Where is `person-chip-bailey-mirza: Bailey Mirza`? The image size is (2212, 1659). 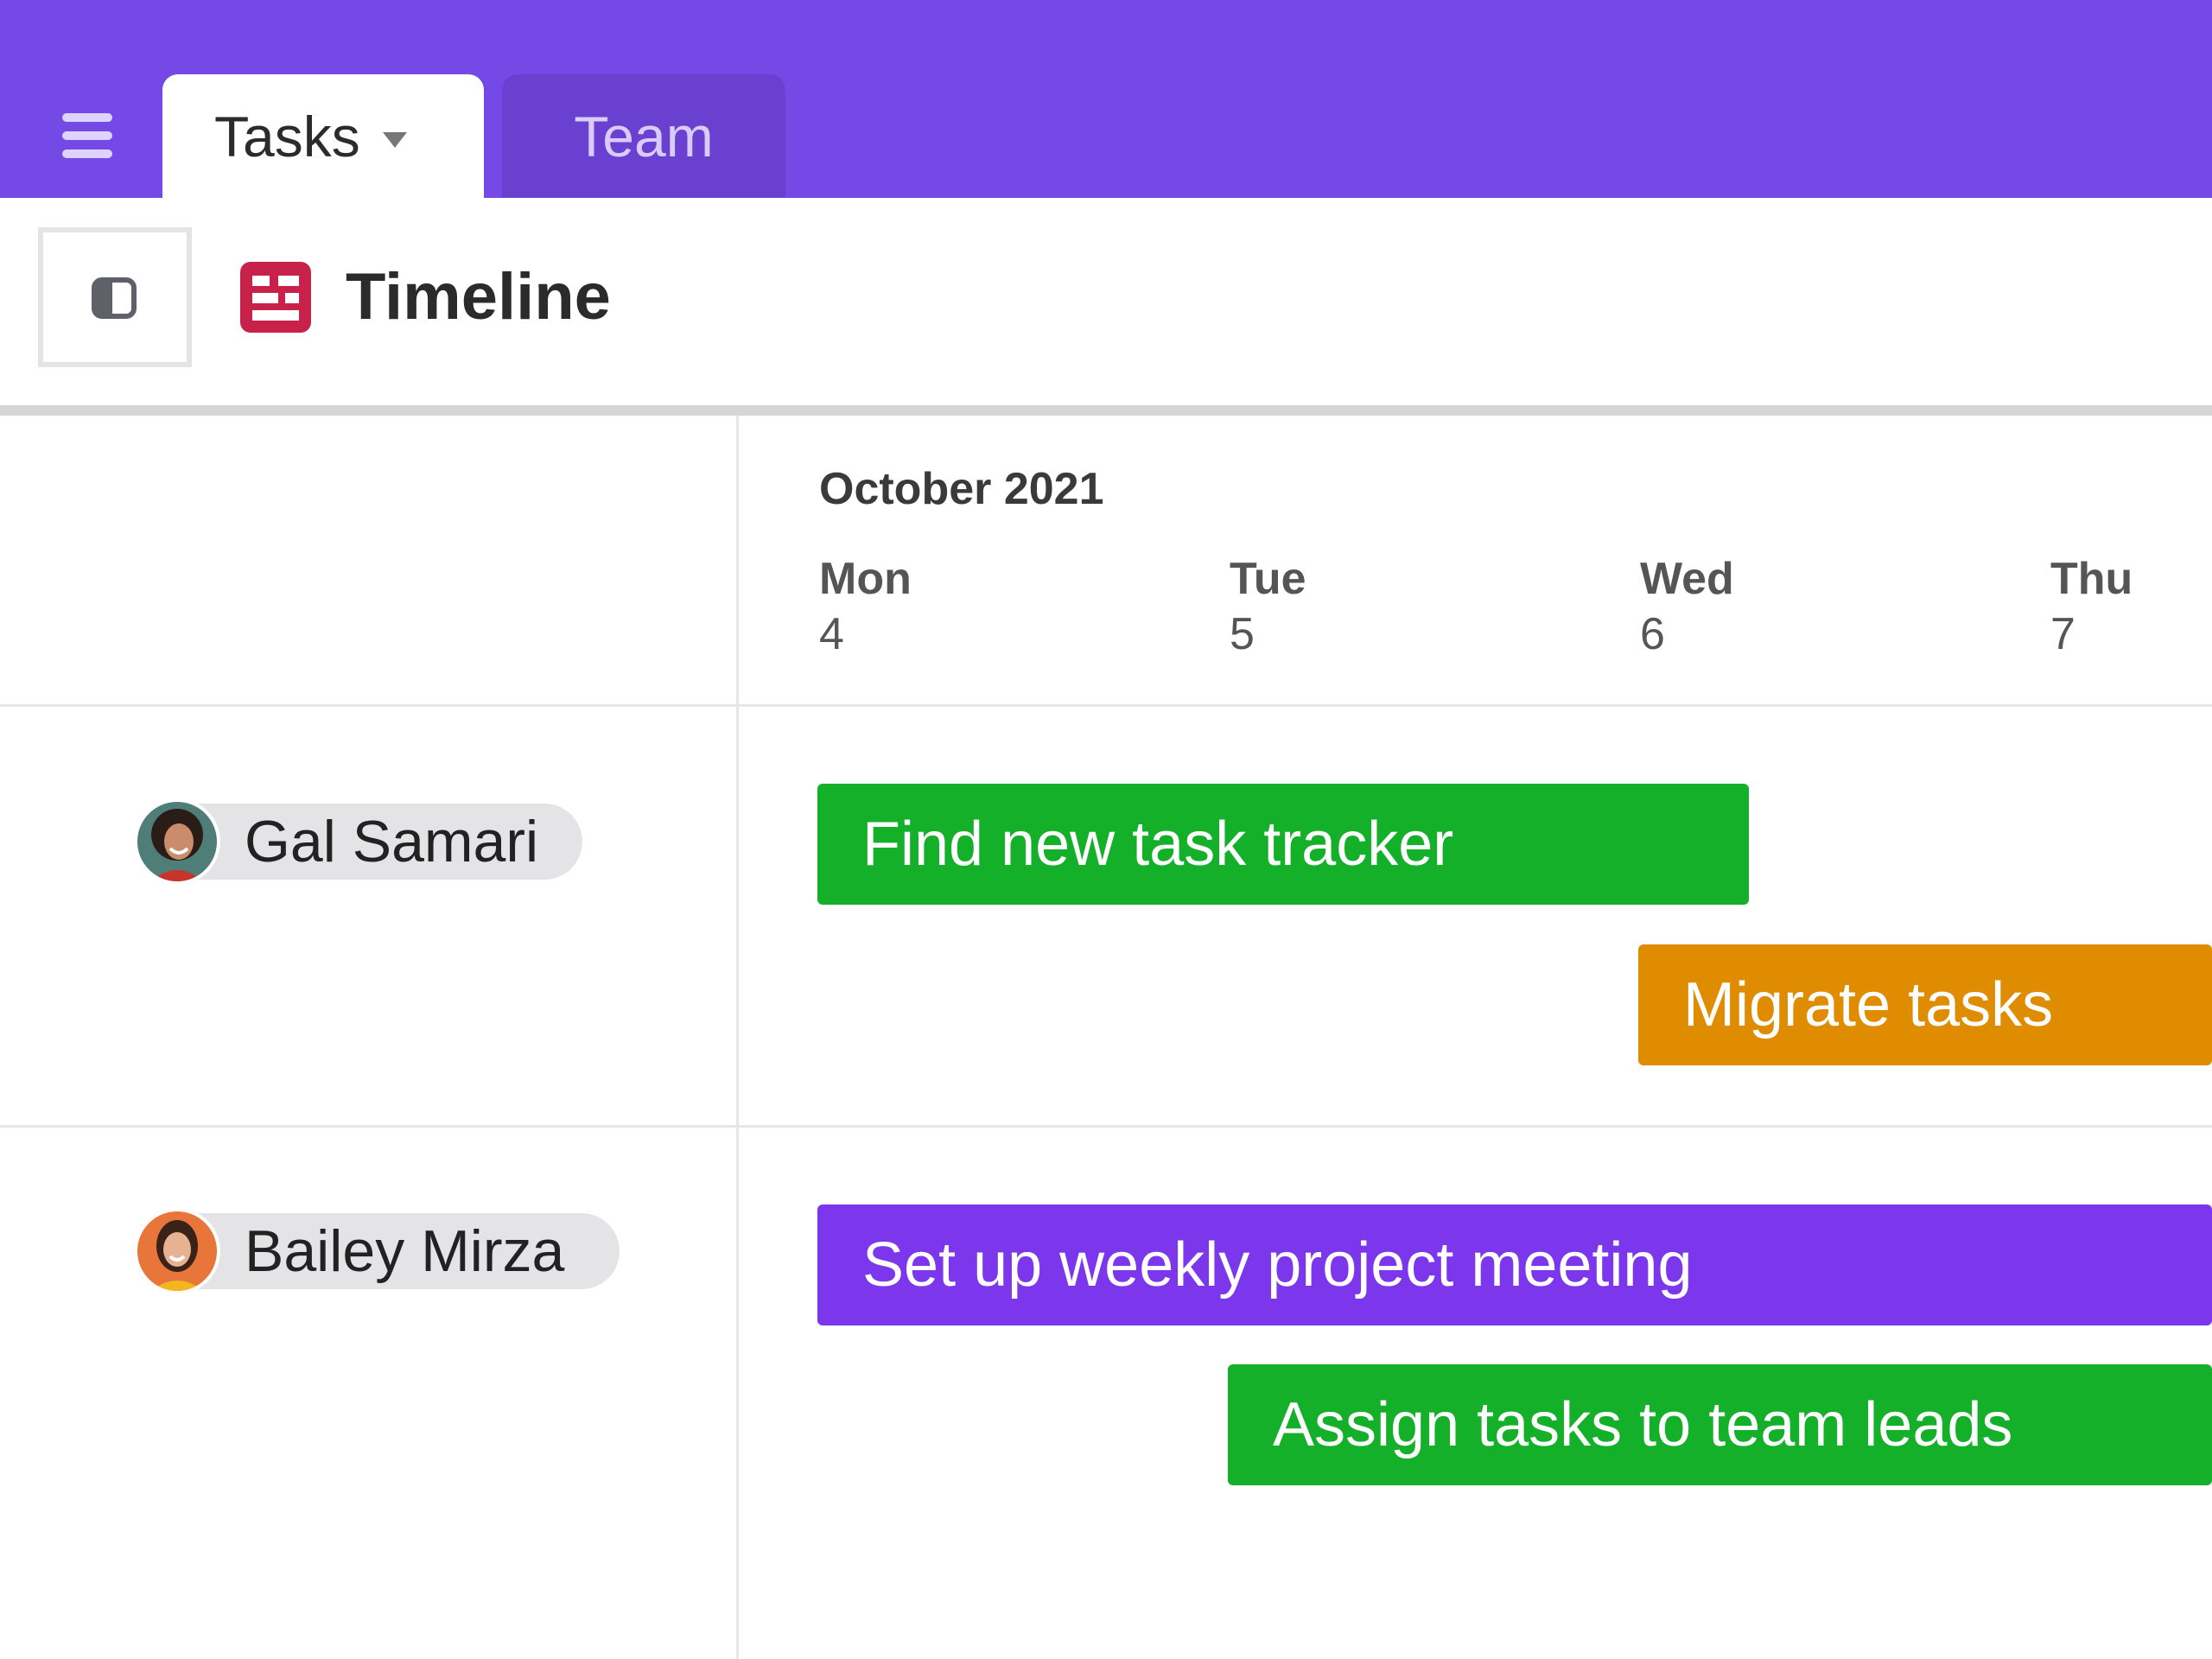 person-chip-bailey-mirza: Bailey Mirza is located at coordinates (377, 1251).